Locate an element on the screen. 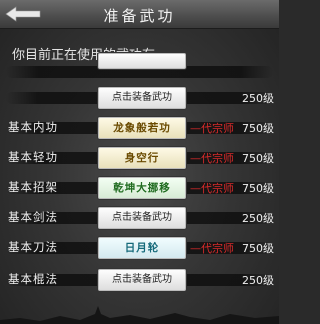 The width and height of the screenshot is (320, 324). skill-row: 点击装备武功 250级 is located at coordinates (139, 98).